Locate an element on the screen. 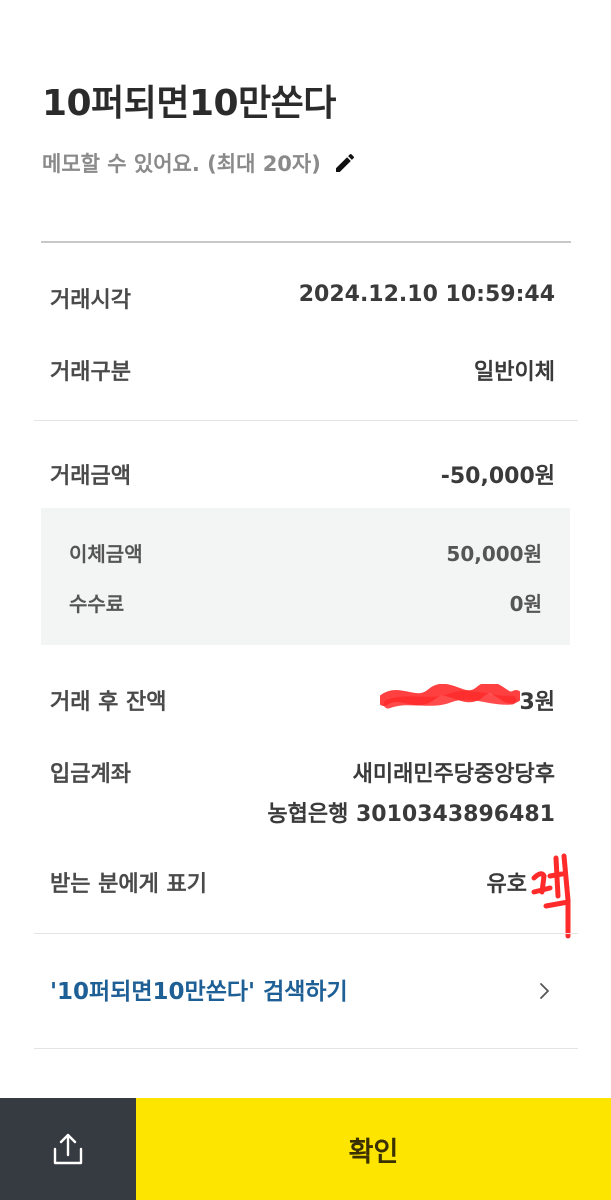 The width and height of the screenshot is (611, 1200). memo-row: 메모할 수 있어요. (최대 20자) is located at coordinates (199, 163).